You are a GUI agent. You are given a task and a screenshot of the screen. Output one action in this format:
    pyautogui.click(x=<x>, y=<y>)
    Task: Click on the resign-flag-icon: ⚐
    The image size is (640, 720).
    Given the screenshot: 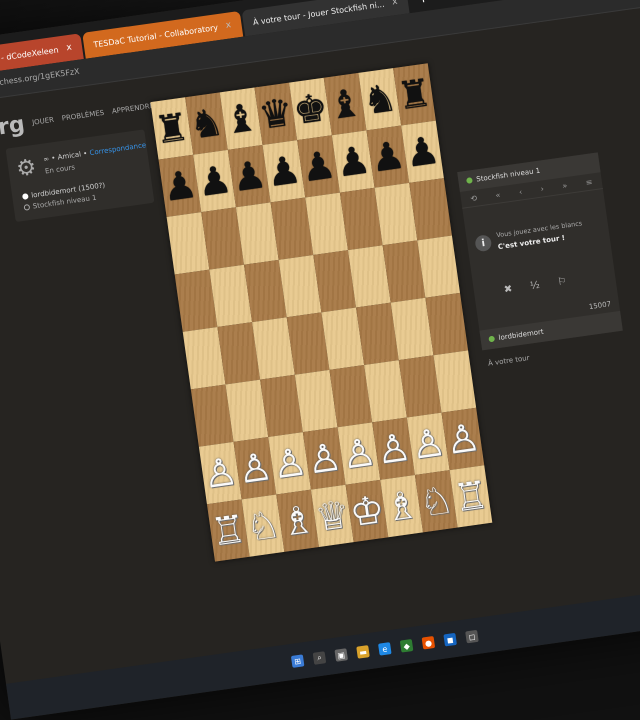 What is the action you would take?
    pyautogui.click(x=562, y=282)
    